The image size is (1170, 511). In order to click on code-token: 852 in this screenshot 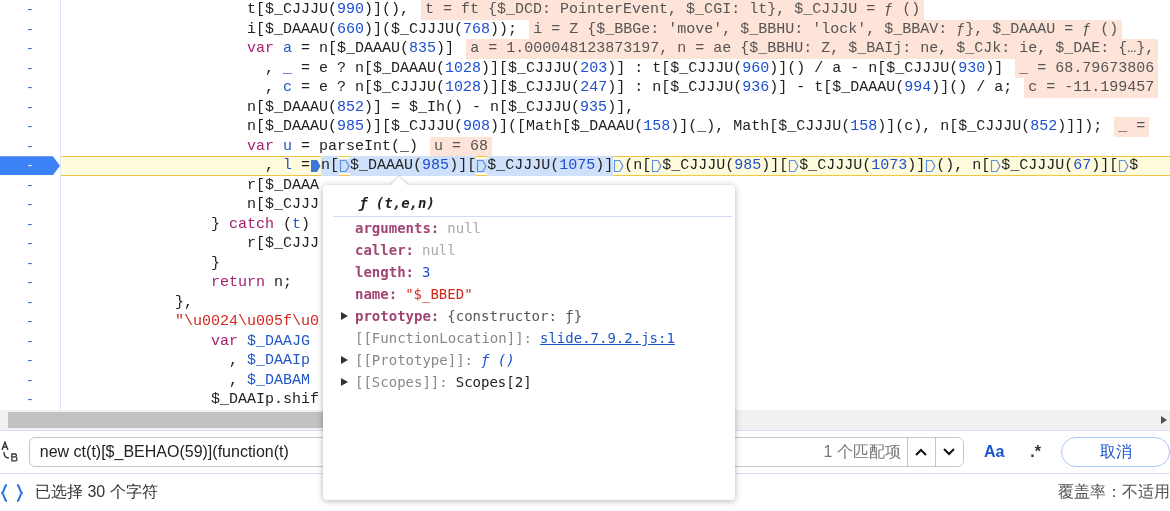, I will do `click(1044, 127)`.